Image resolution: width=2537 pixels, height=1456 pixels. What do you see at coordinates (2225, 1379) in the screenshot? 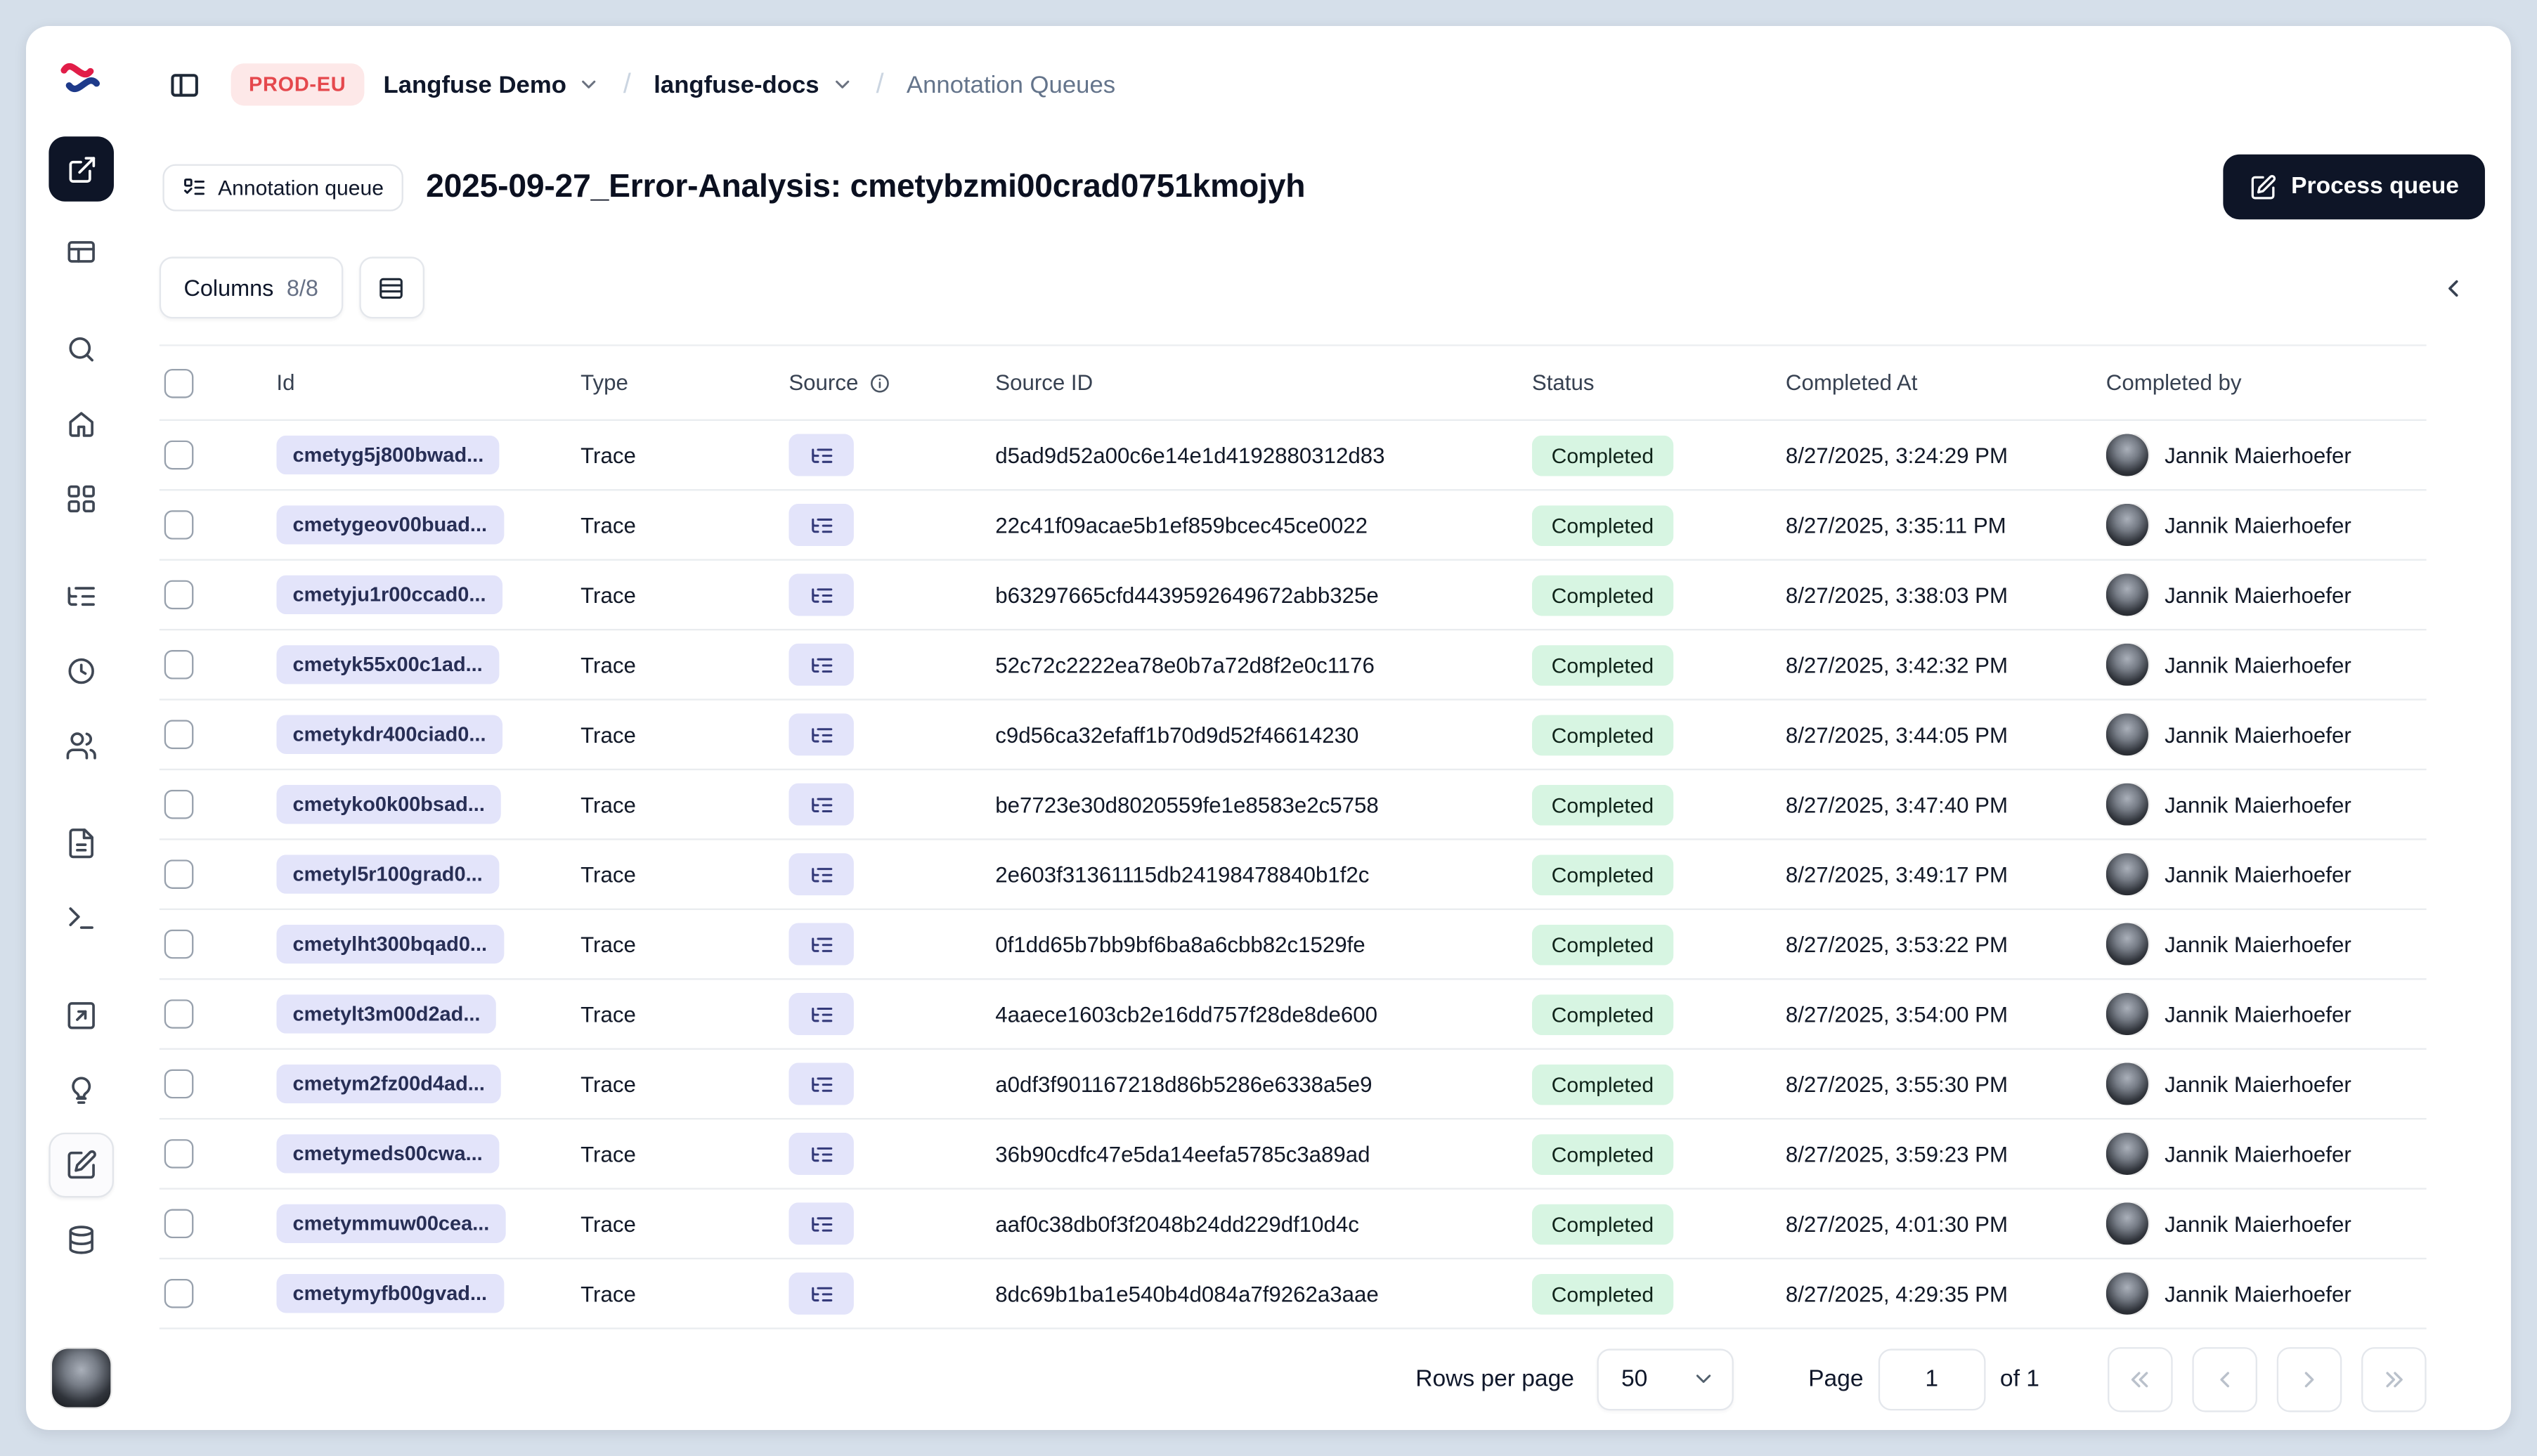
I see `previous-page-button` at bounding box center [2225, 1379].